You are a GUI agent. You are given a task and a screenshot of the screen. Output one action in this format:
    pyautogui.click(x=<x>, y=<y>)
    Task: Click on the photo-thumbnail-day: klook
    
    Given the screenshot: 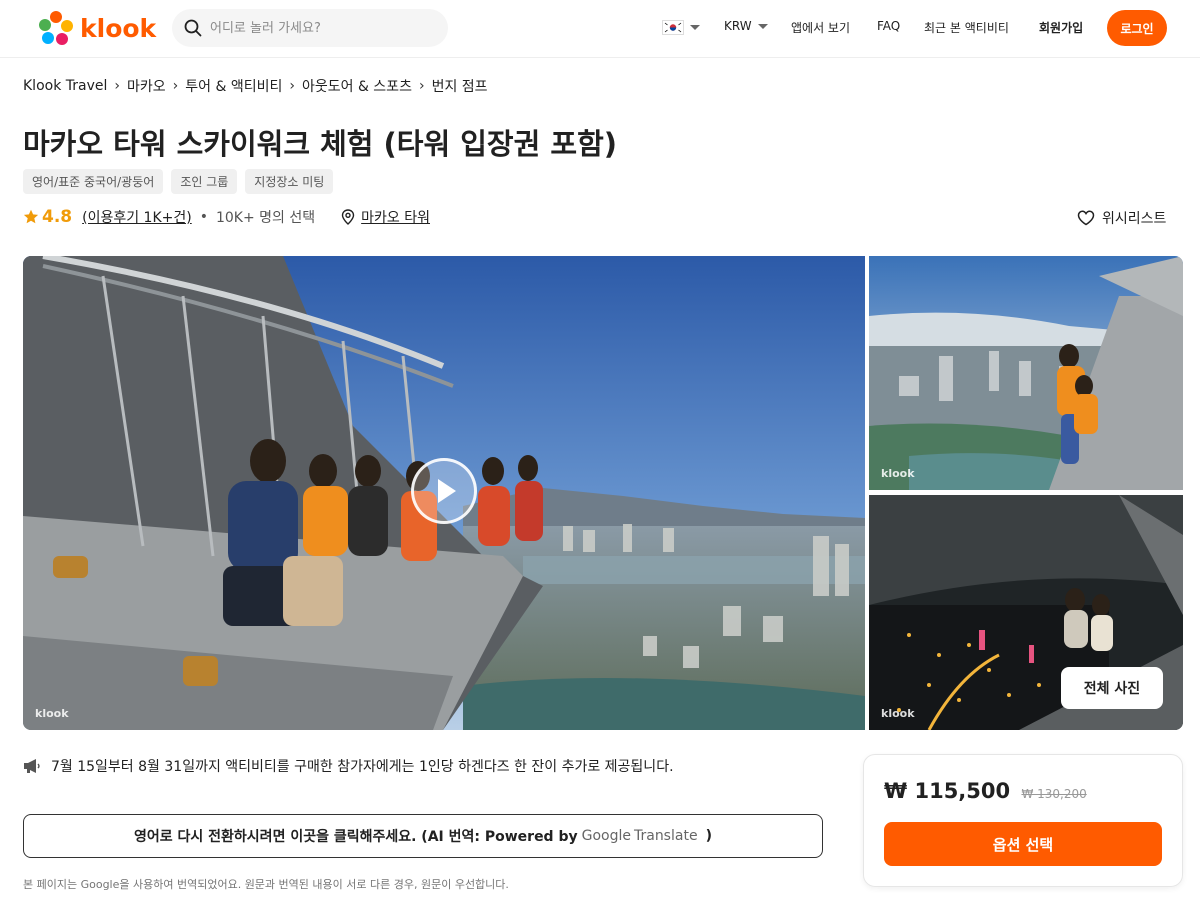 What is the action you would take?
    pyautogui.click(x=1026, y=373)
    